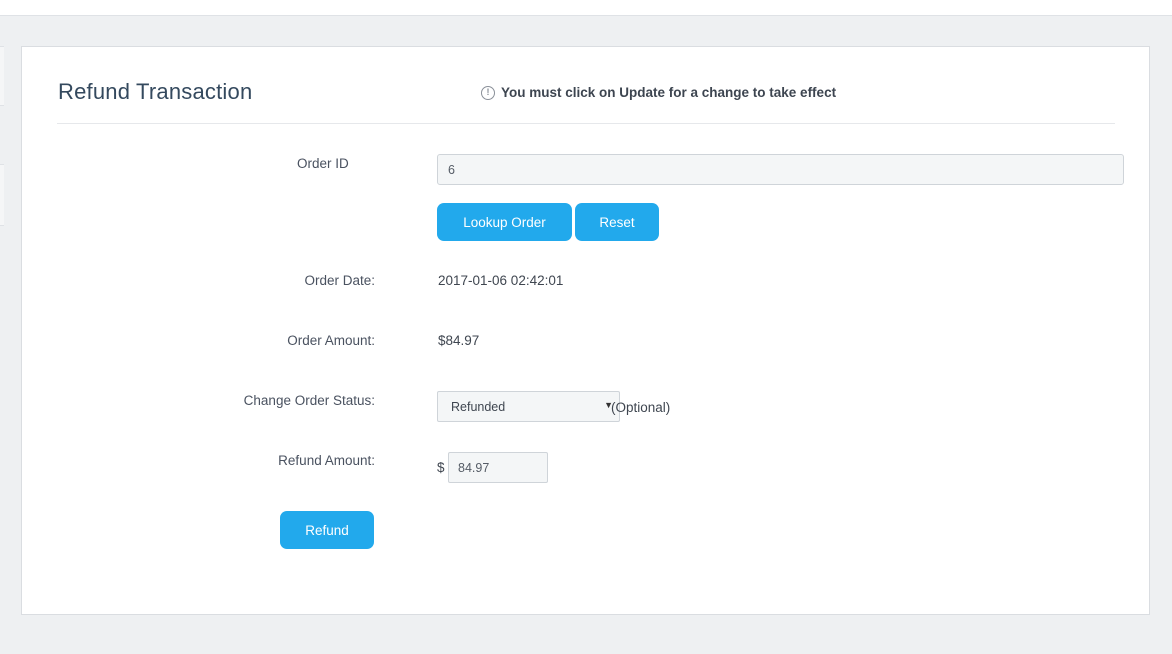 The height and width of the screenshot is (654, 1172). I want to click on lookup-order-button: Lookup Order, so click(504, 222).